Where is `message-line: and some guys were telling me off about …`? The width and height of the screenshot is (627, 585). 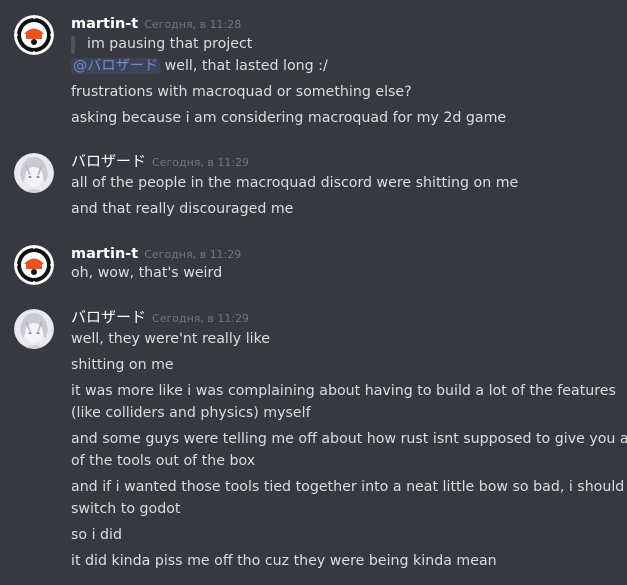 message-line: and some guys were telling me off about … is located at coordinates (349, 439).